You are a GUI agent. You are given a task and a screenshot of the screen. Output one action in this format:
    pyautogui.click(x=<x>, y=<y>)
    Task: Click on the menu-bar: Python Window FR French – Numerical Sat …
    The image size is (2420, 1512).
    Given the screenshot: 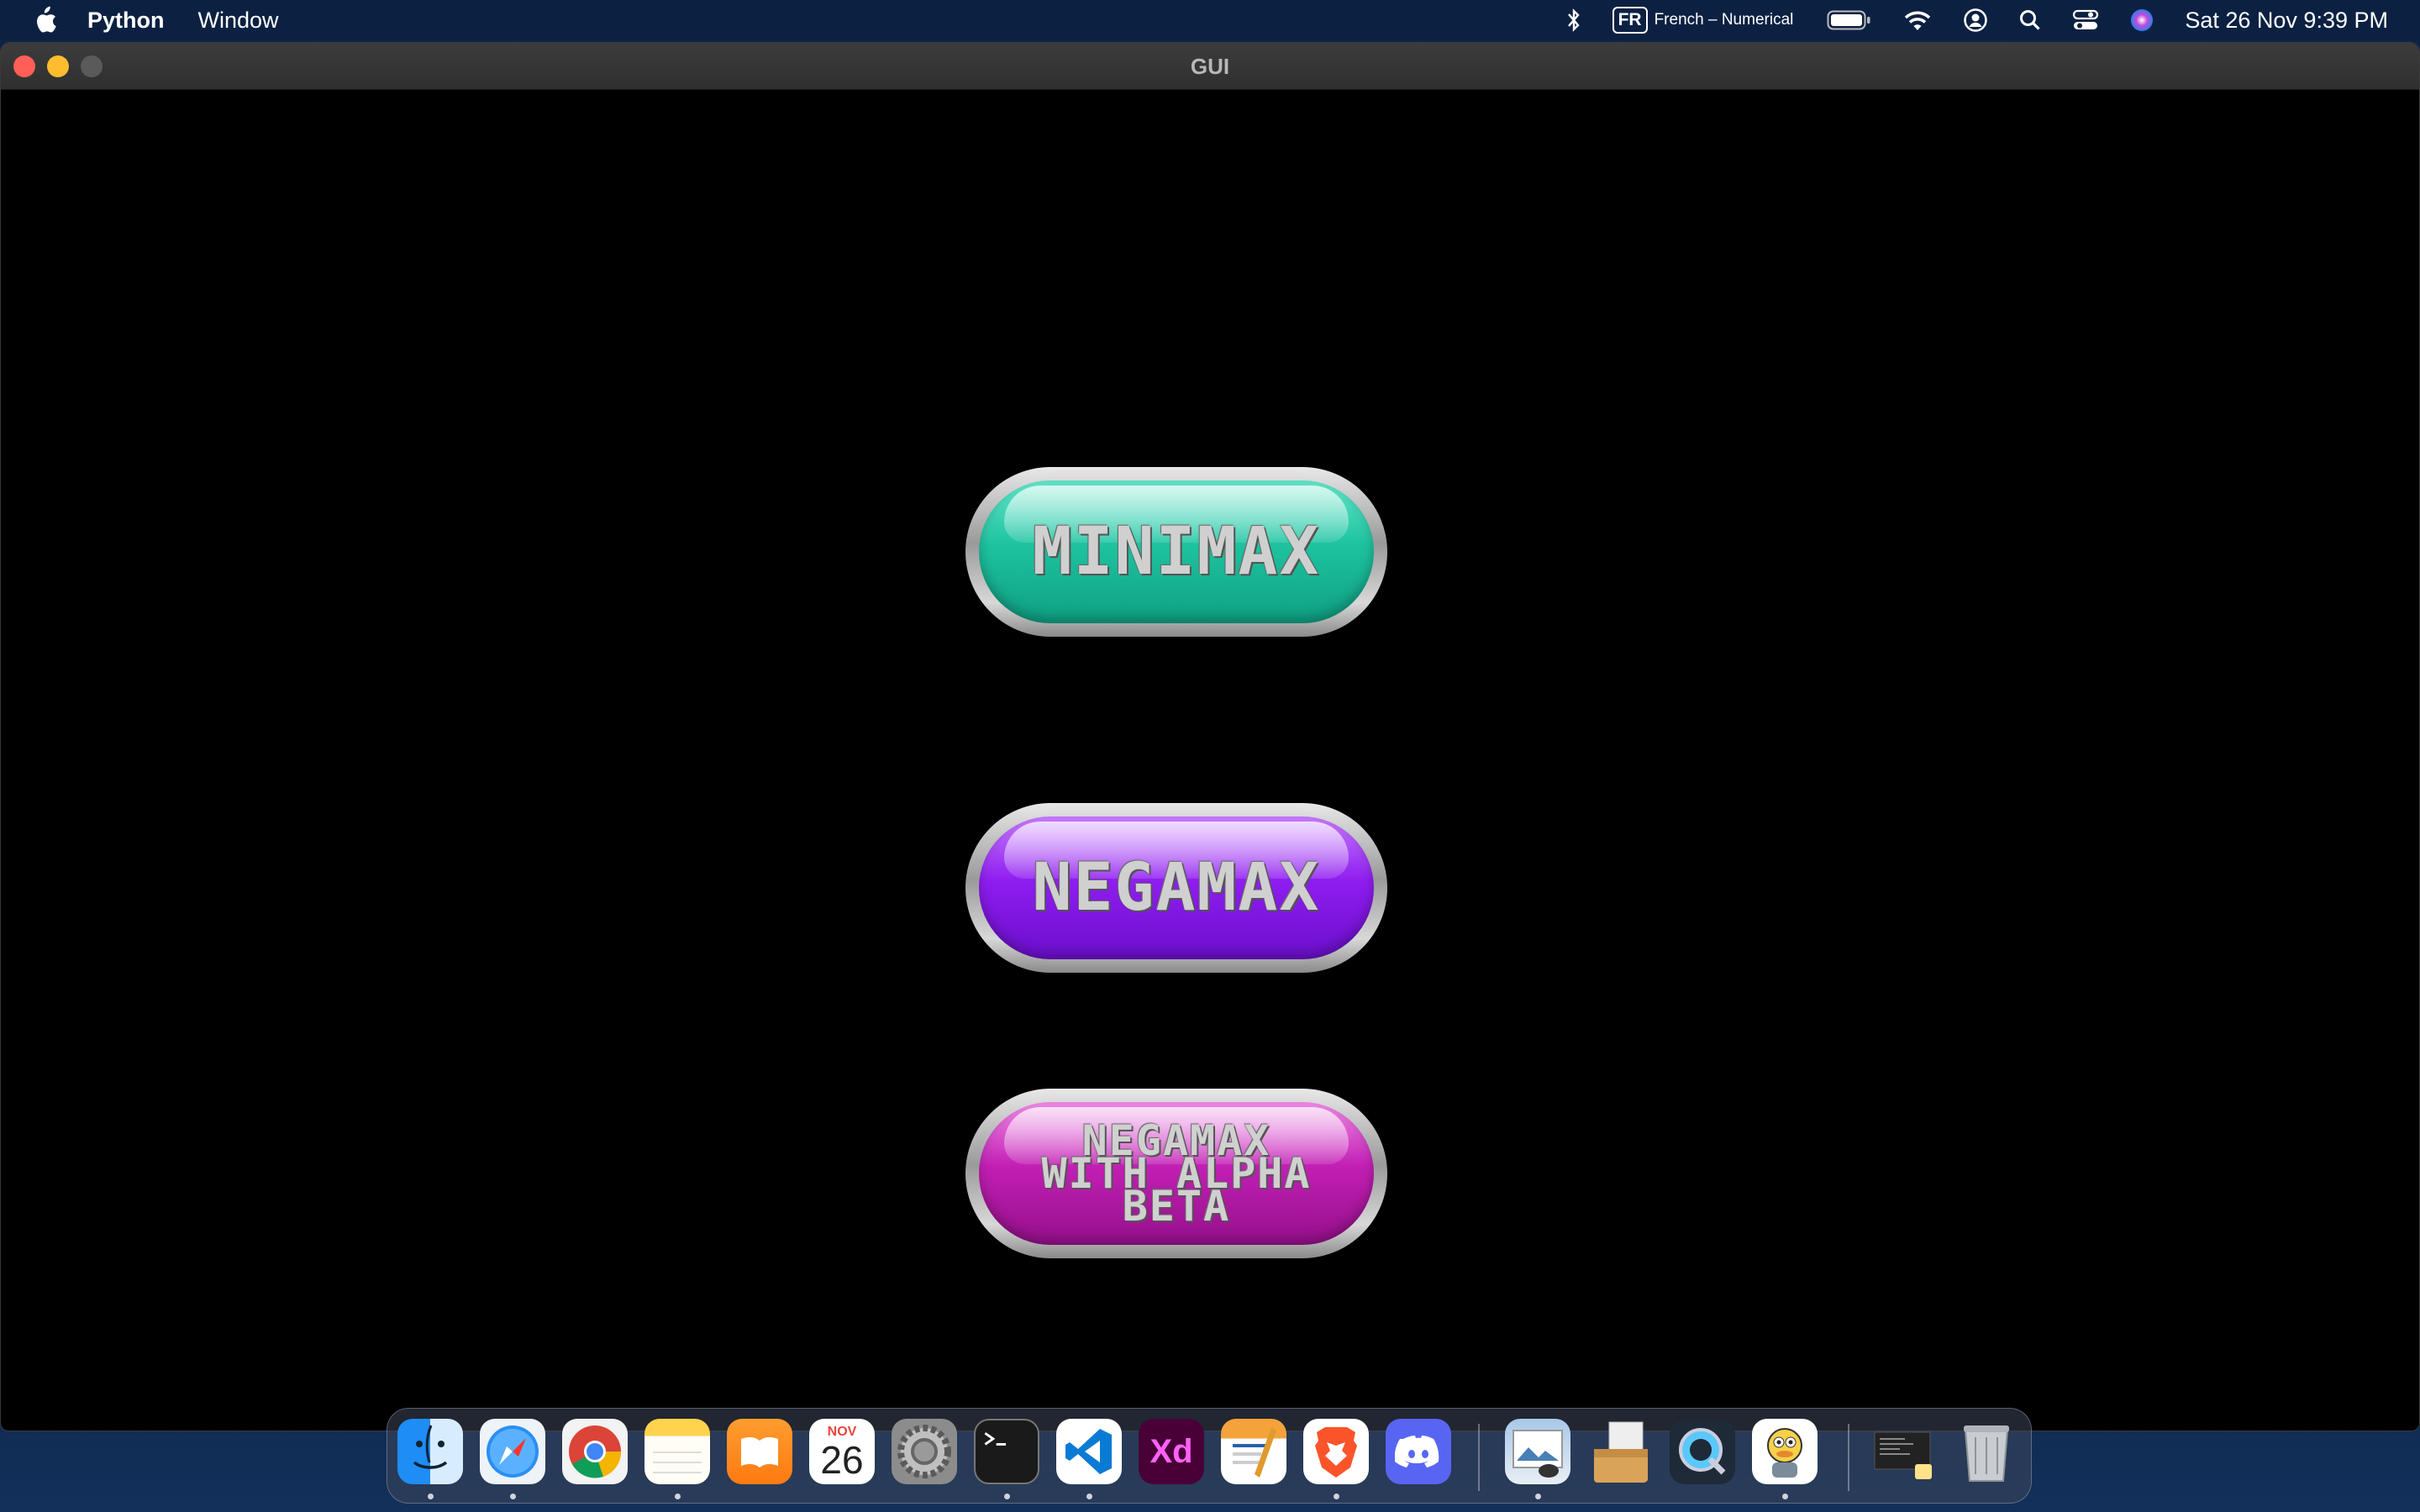 What is the action you would take?
    pyautogui.click(x=1210, y=20)
    